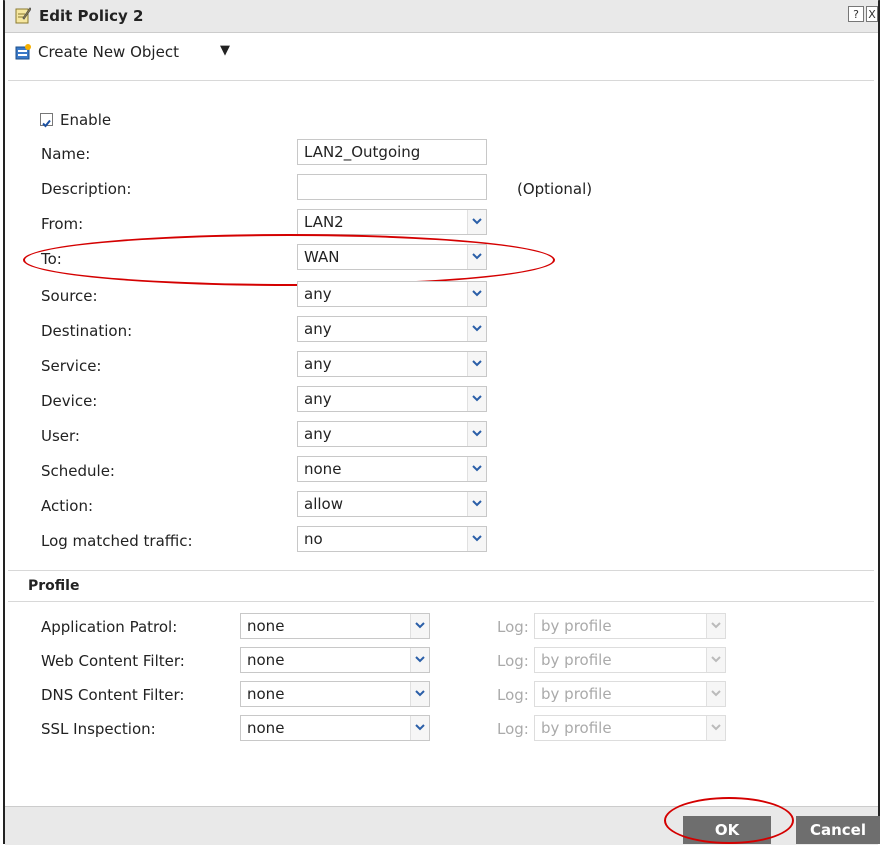 The height and width of the screenshot is (845, 884). Describe the element at coordinates (109, 627) in the screenshot. I see `application-patrol-label: Application Patrol:` at that location.